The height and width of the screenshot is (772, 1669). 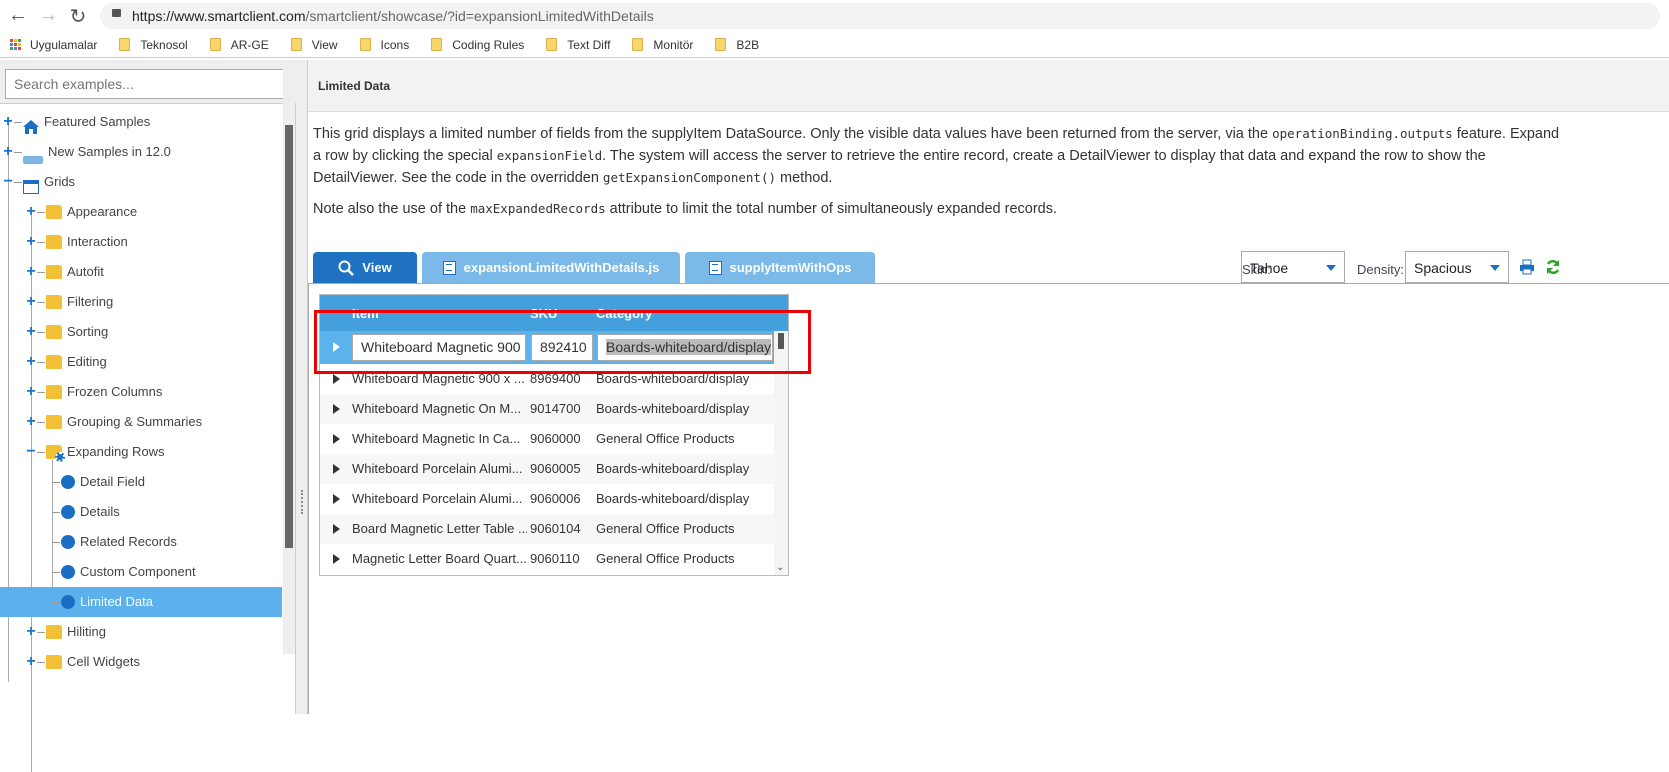 What do you see at coordinates (737, 45) in the screenshot?
I see `bookmark-8: B2B` at bounding box center [737, 45].